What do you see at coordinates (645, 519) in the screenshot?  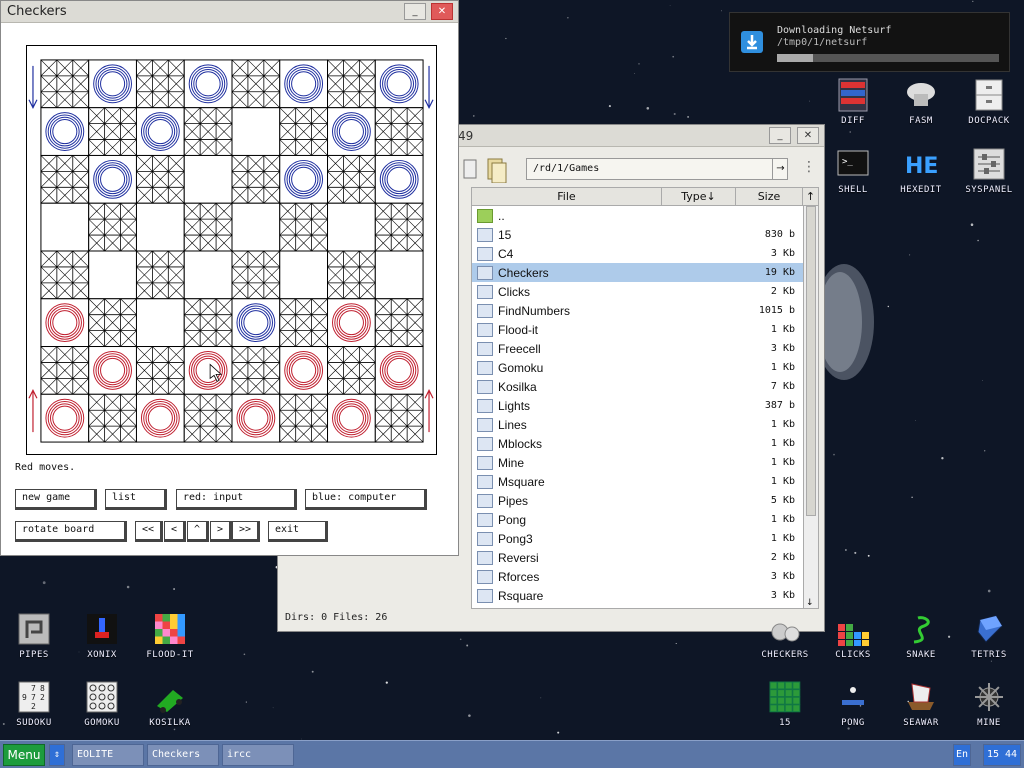 I see `file-row: Pong 1 Kb` at bounding box center [645, 519].